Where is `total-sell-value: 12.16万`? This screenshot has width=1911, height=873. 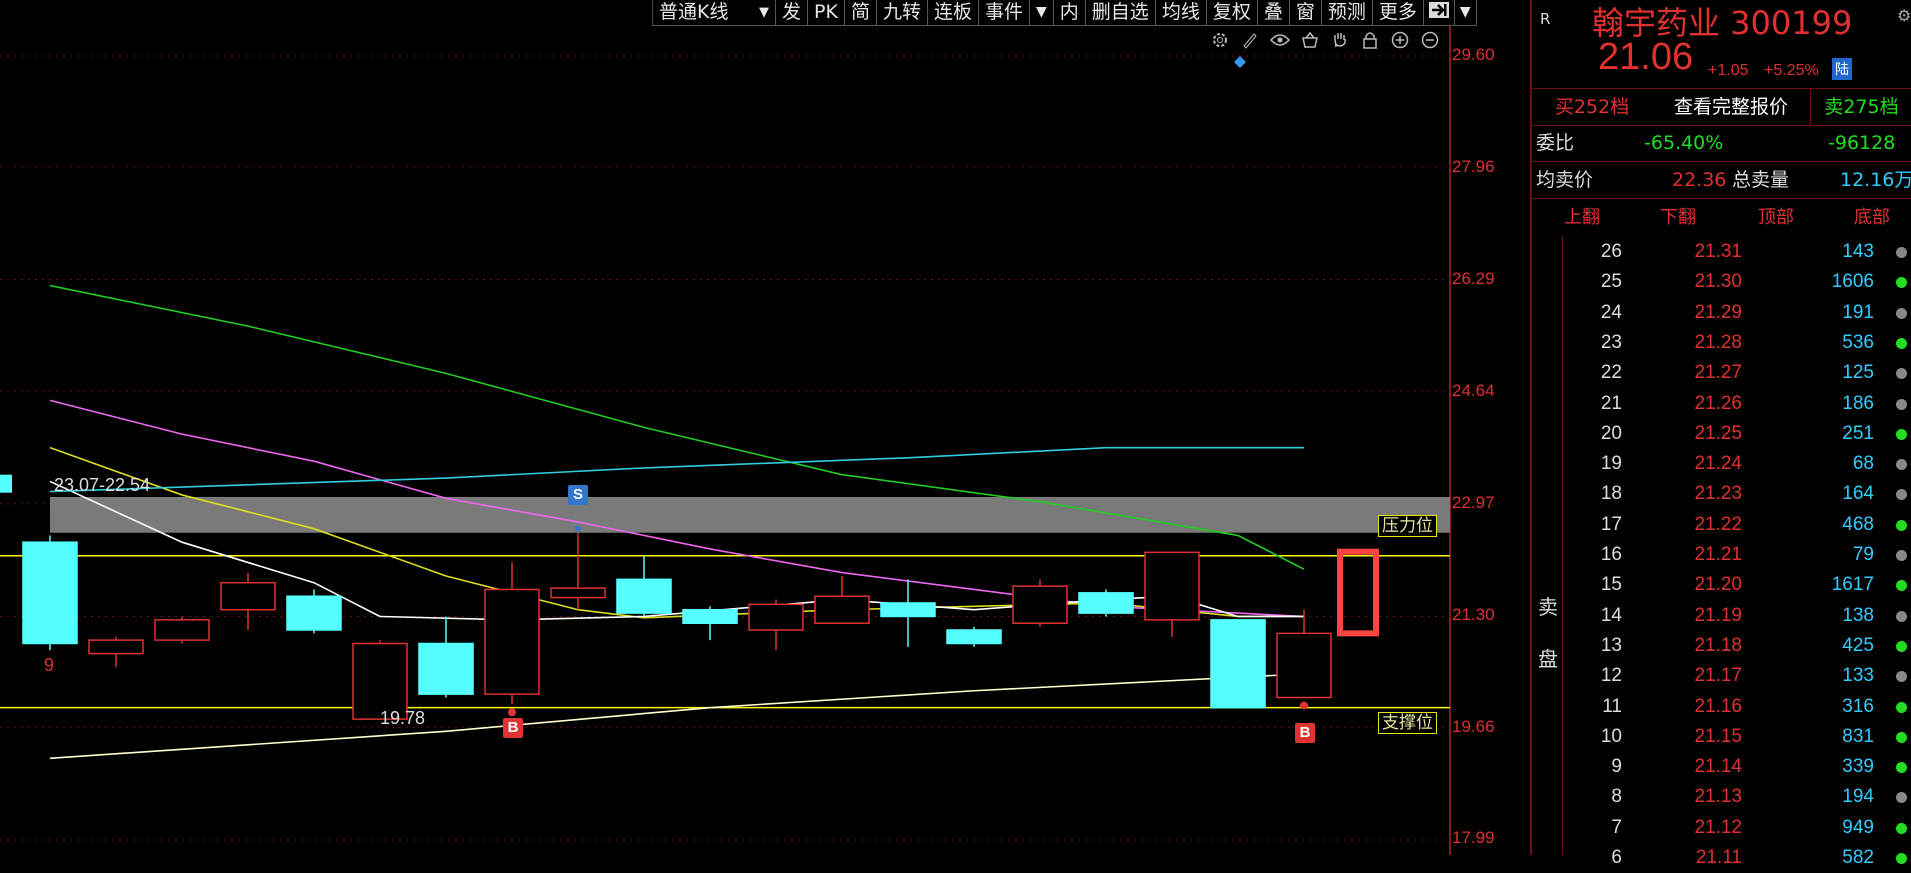
total-sell-value: 12.16万 is located at coordinates (1875, 180).